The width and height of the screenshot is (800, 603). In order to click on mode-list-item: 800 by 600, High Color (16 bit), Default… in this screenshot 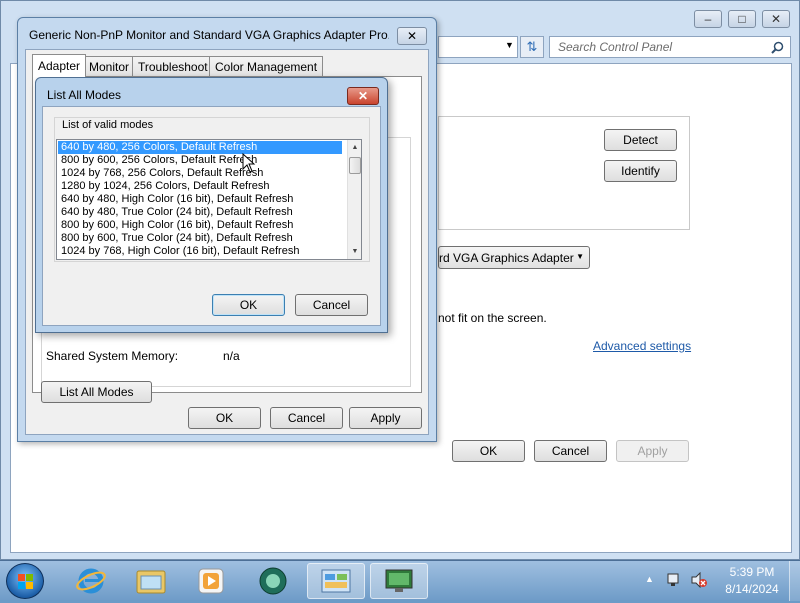, I will do `click(200, 225)`.